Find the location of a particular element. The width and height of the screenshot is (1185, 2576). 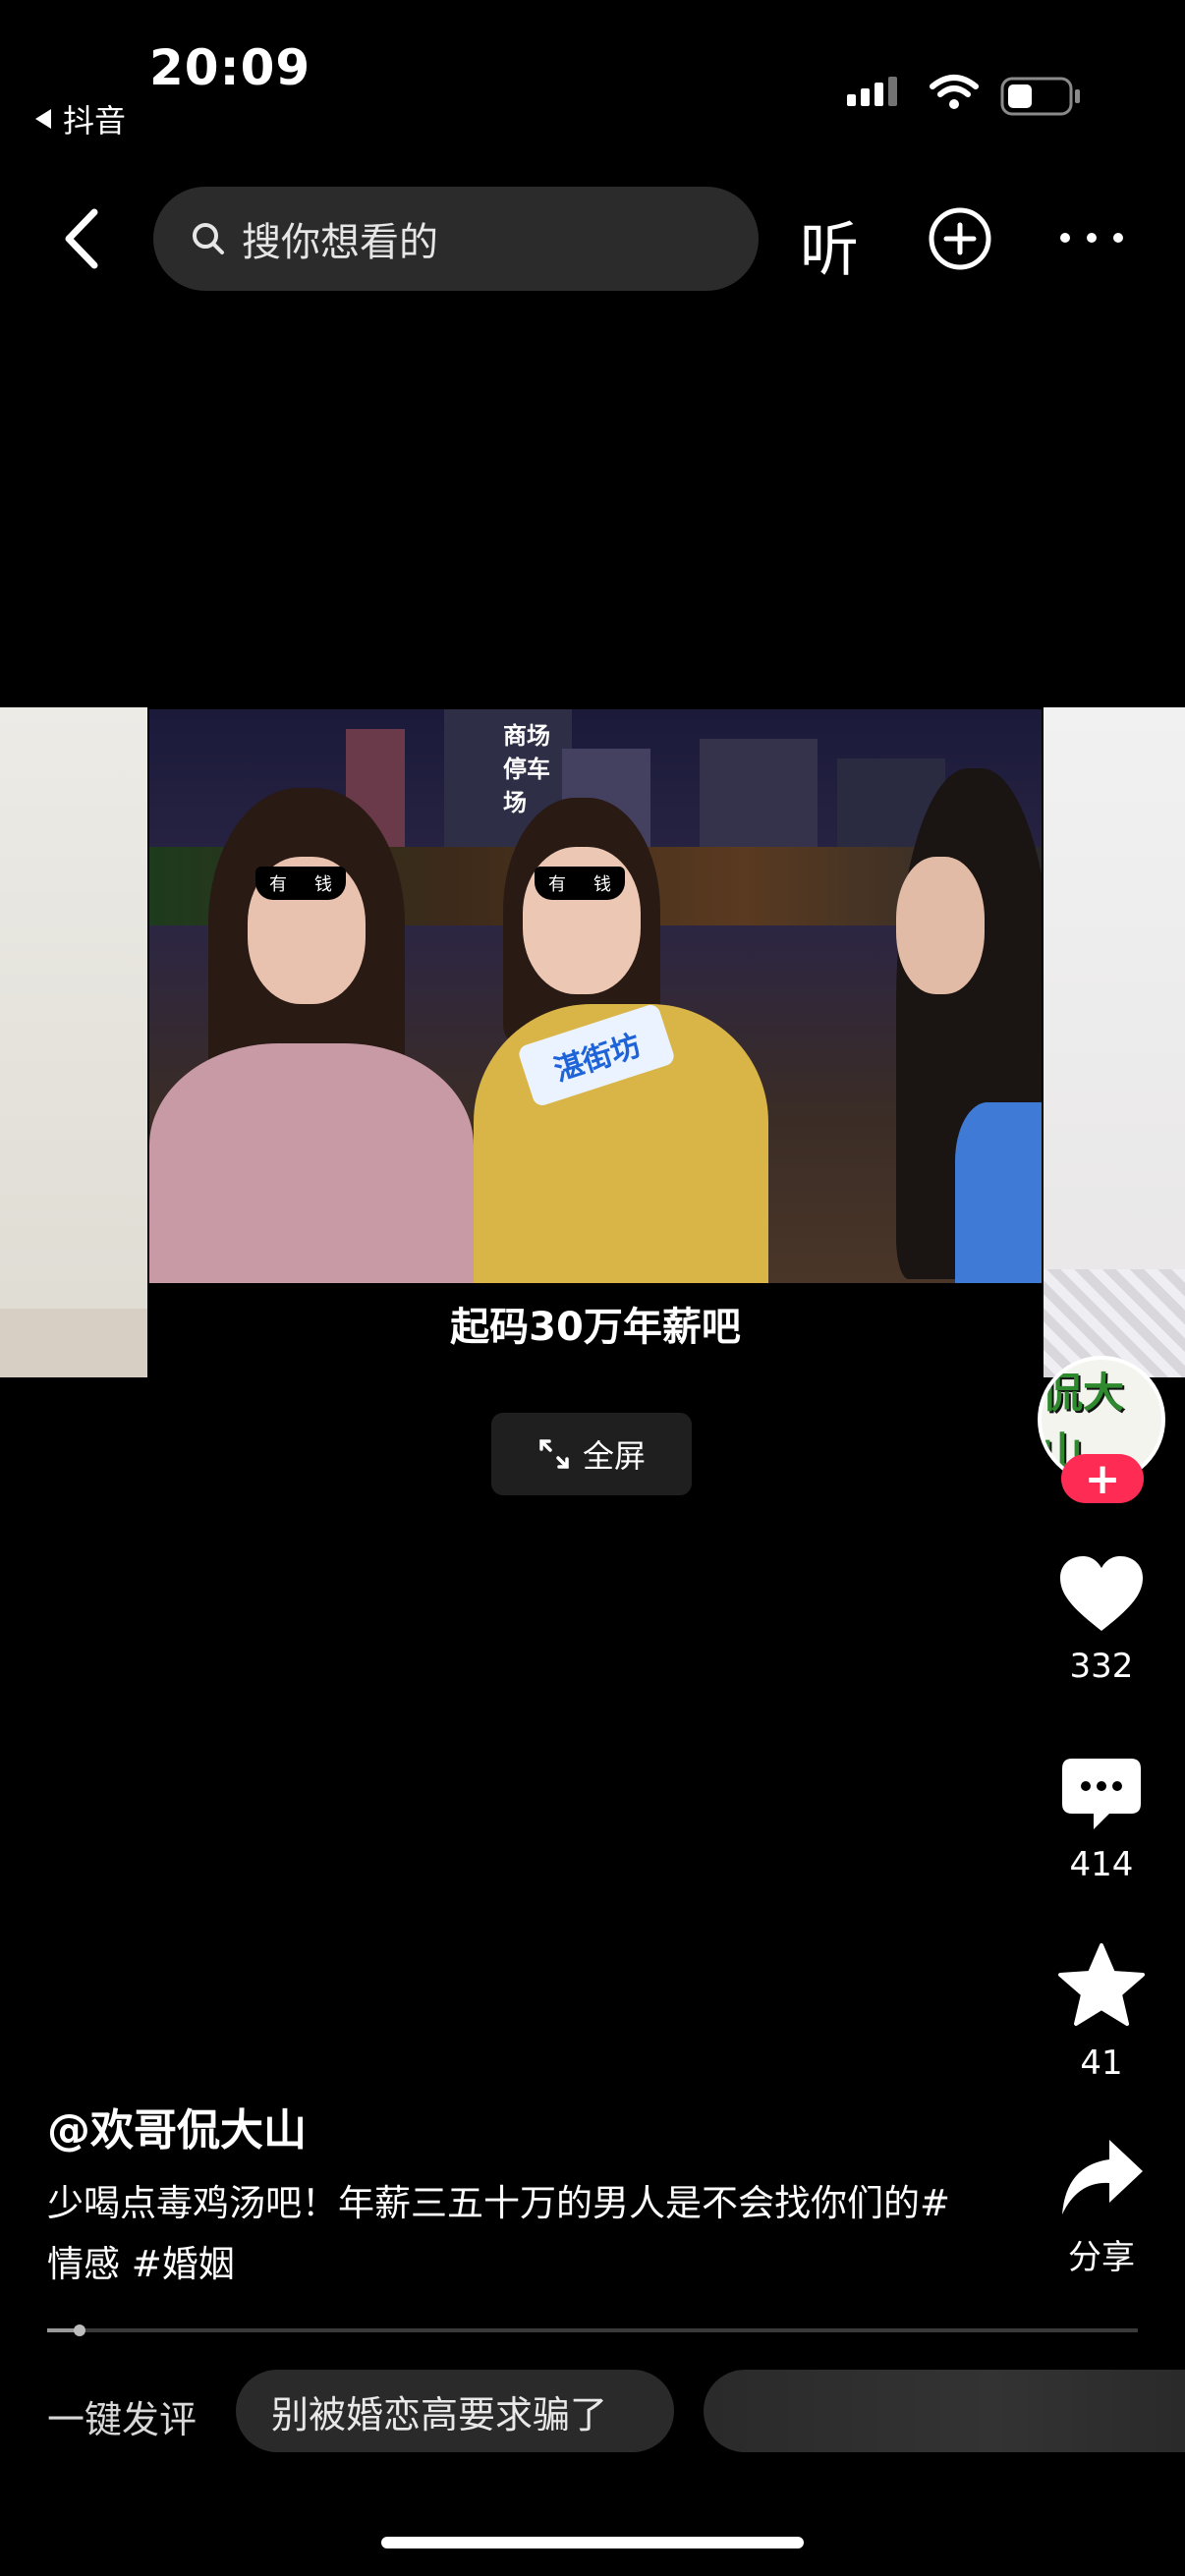

back-arrow-icon is located at coordinates (84, 238).